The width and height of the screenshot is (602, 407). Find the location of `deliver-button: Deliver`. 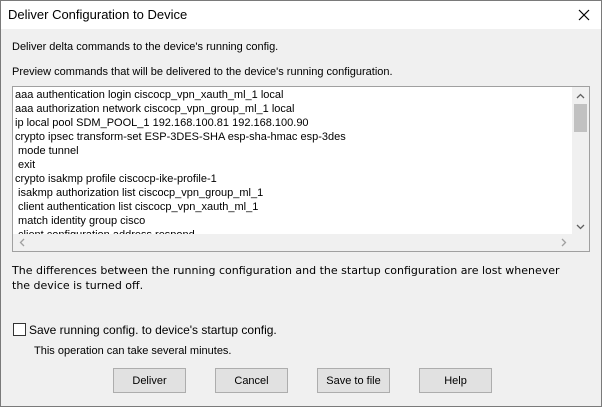

deliver-button: Deliver is located at coordinates (149, 380).